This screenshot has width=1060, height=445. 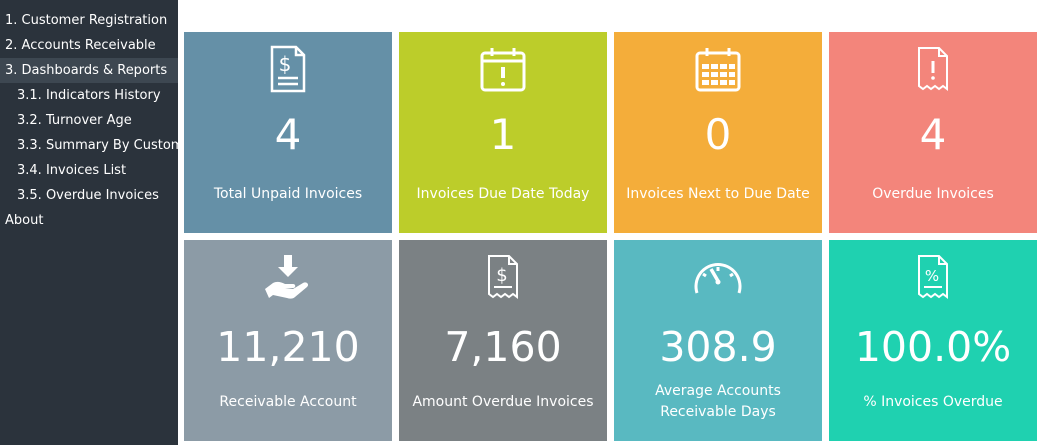 What do you see at coordinates (89, 120) in the screenshot?
I see `nav-item-turnover-age: 3.2. Turnover Age` at bounding box center [89, 120].